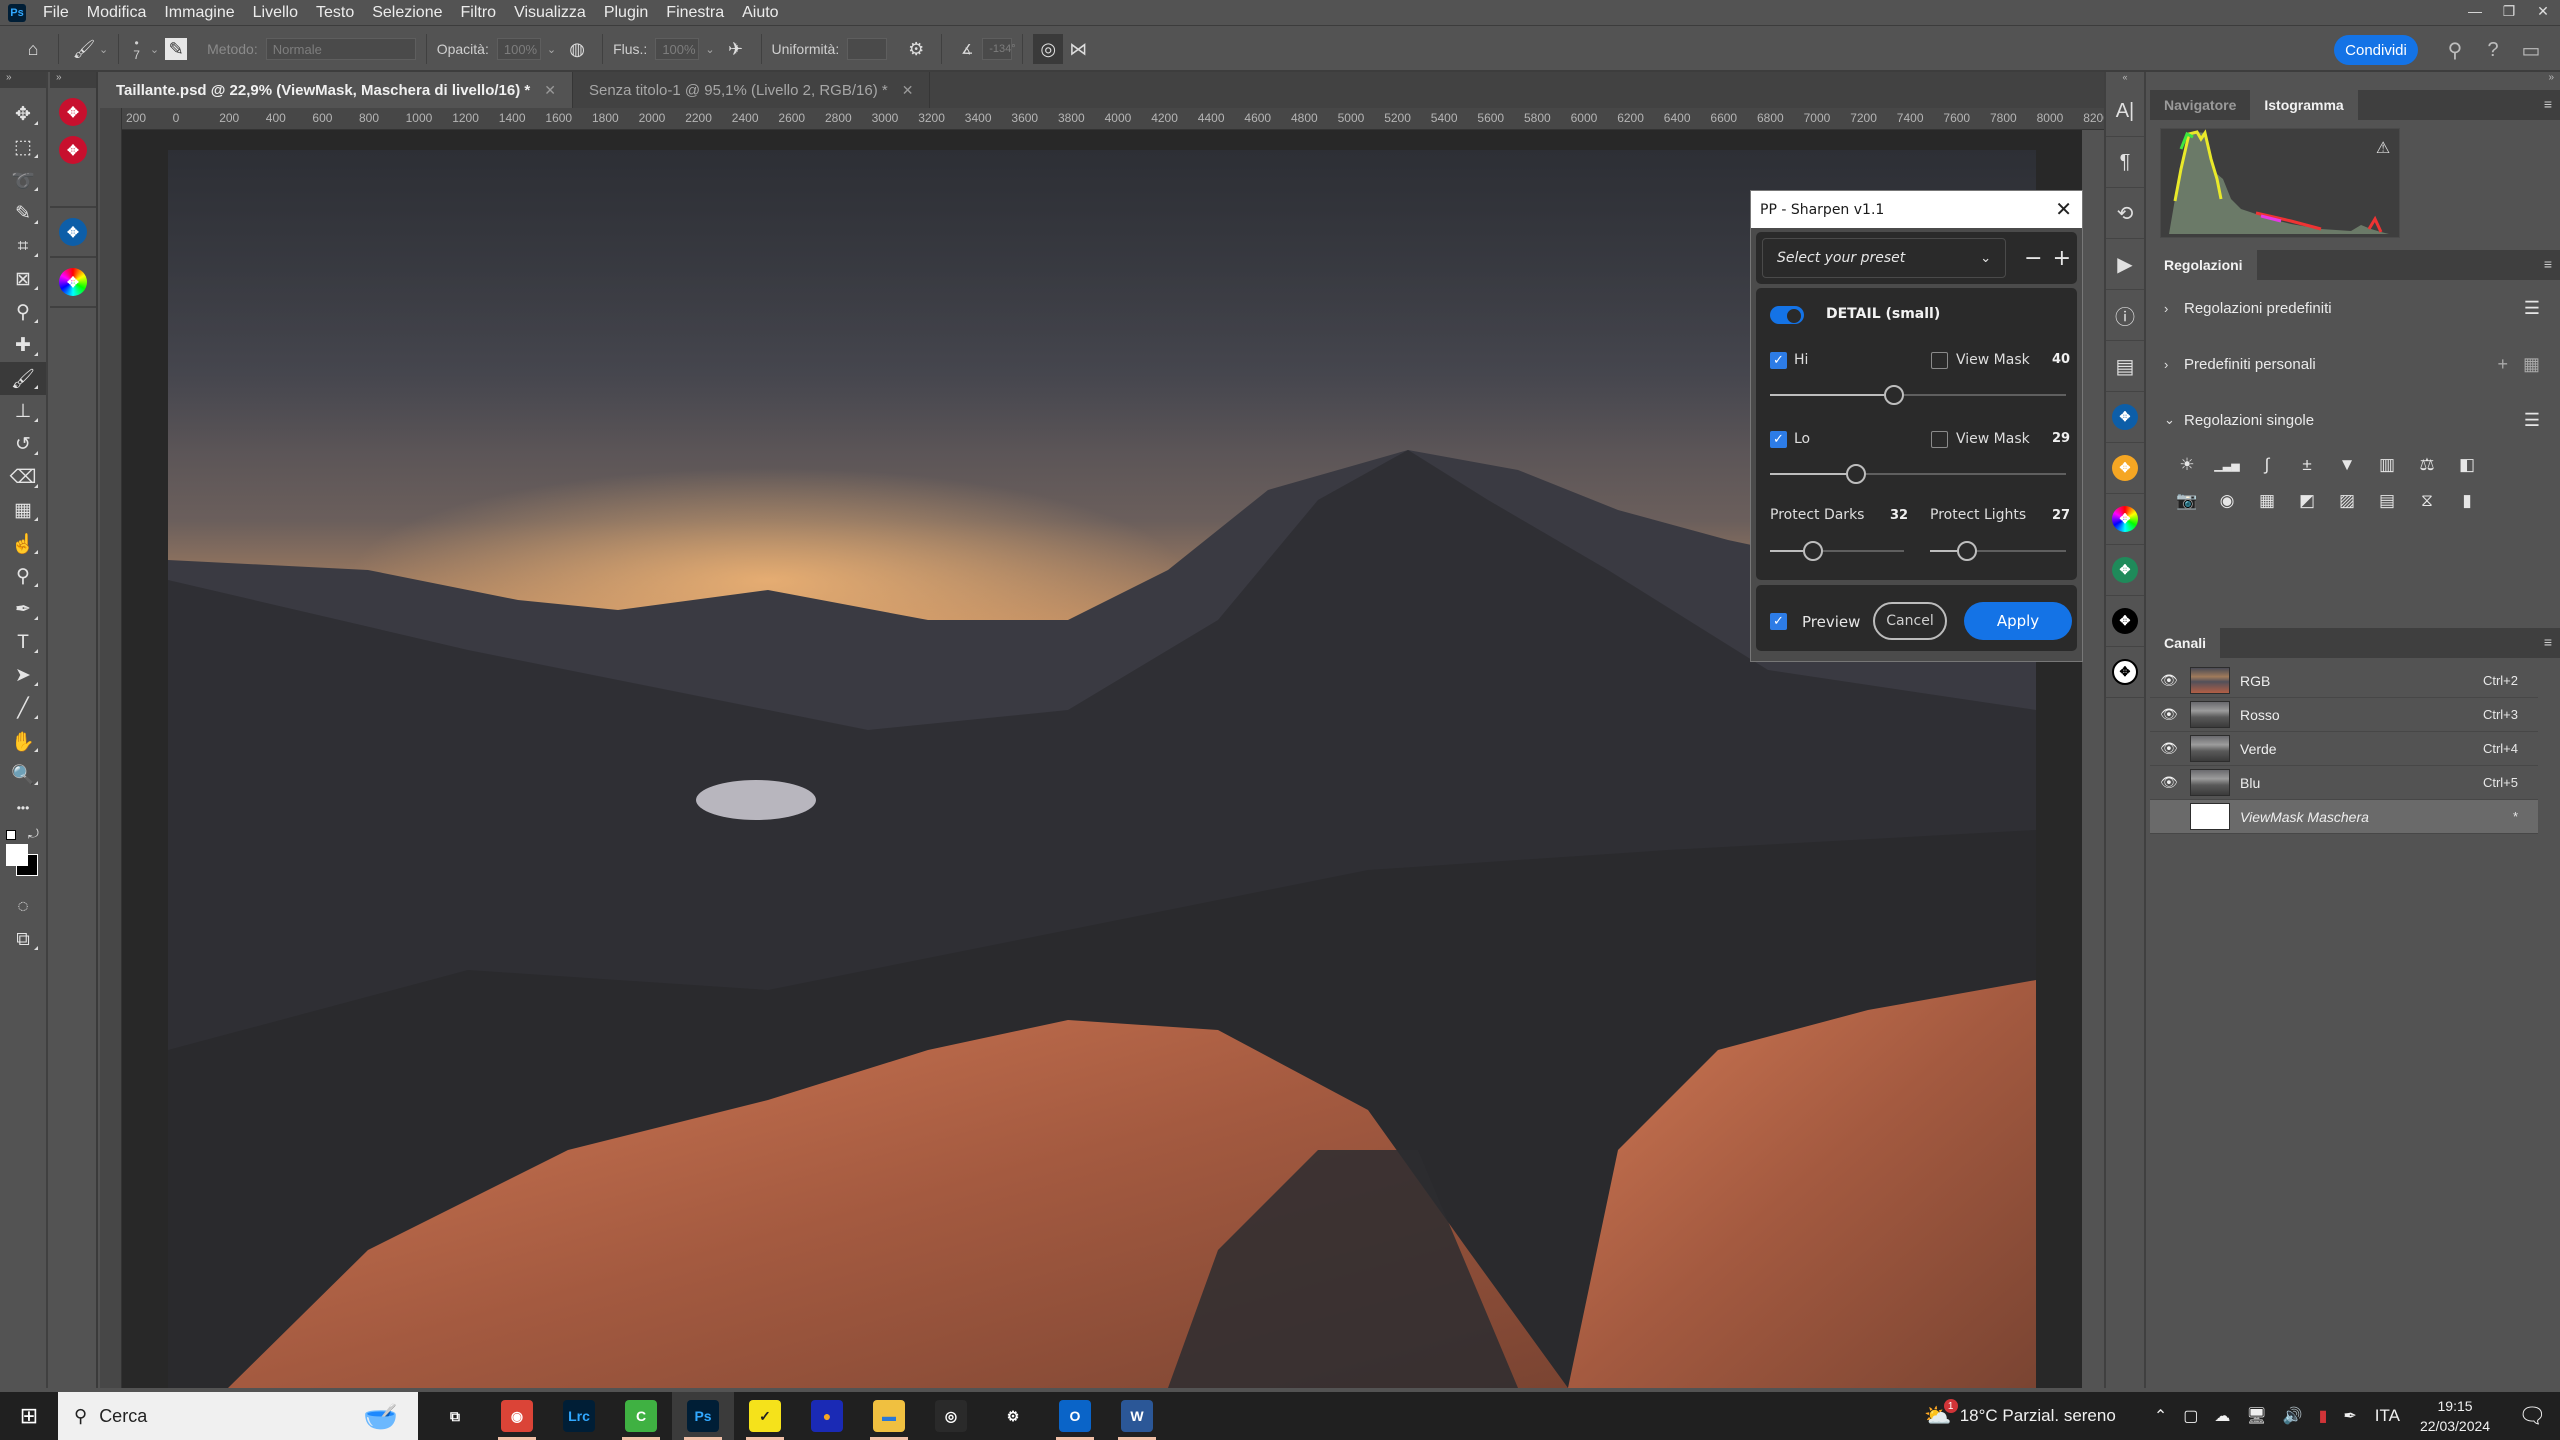  I want to click on tab-canali: Canali, so click(2185, 643).